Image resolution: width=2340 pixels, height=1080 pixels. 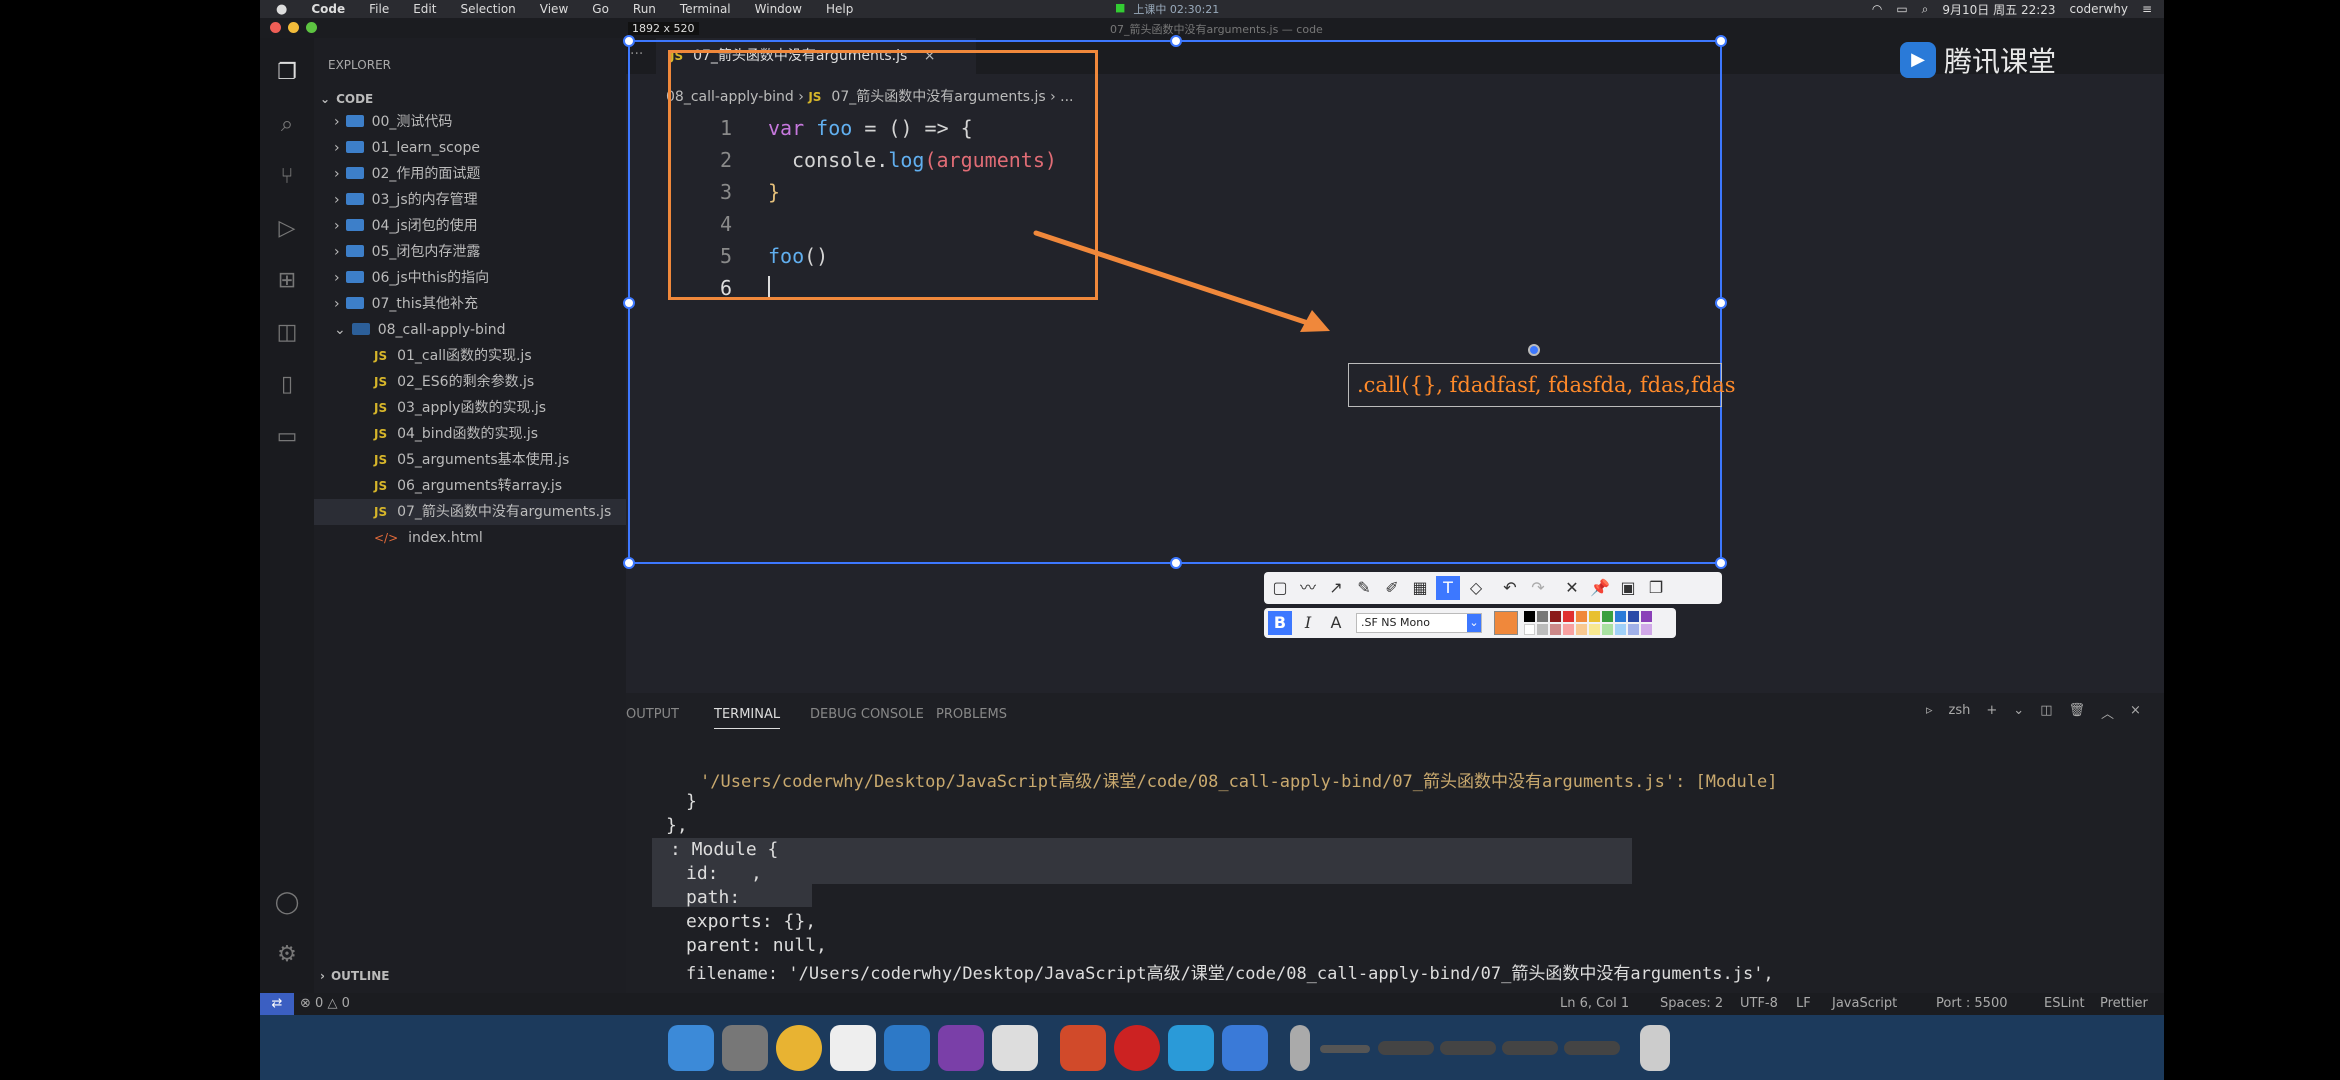 I want to click on powerpoint-icon, so click(x=1083, y=1048).